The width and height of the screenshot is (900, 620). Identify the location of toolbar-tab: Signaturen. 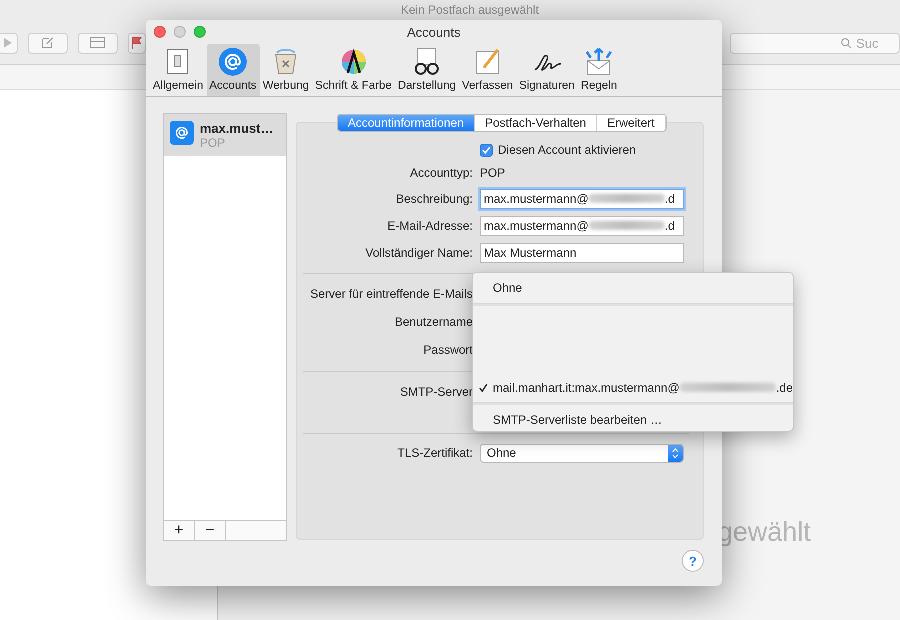
(547, 70).